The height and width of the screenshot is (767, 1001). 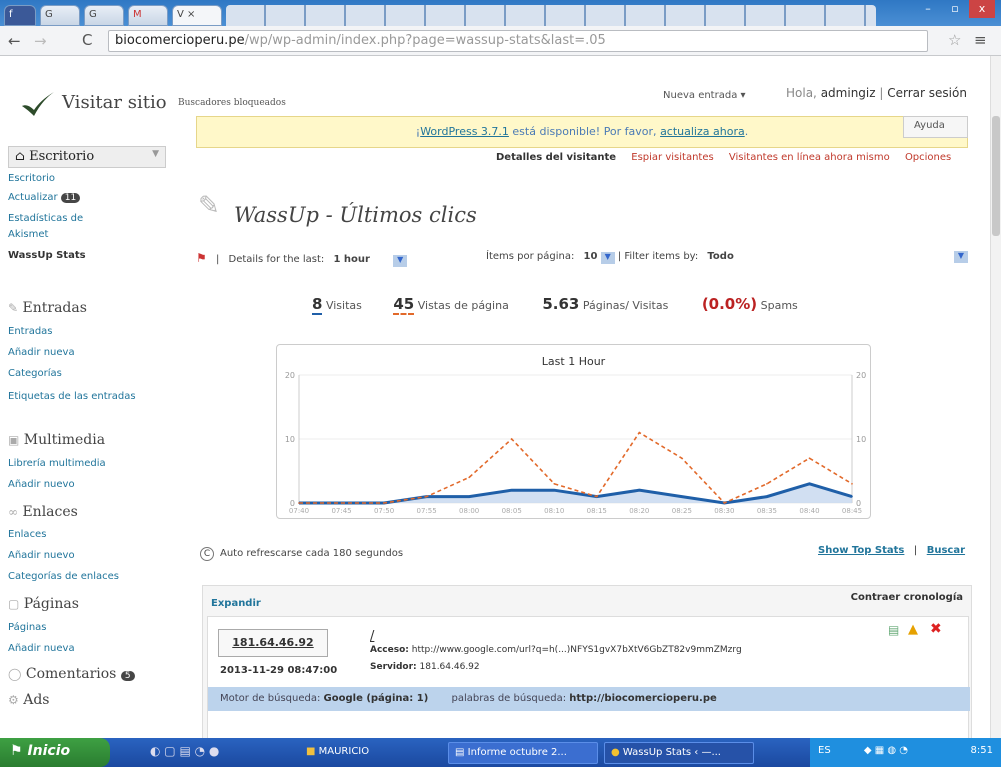 What do you see at coordinates (207, 554) in the screenshot?
I see `refresh-icon: C` at bounding box center [207, 554].